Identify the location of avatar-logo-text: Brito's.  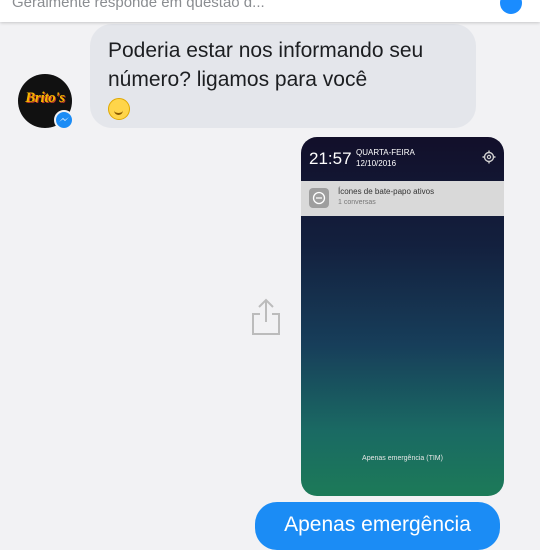
(45, 98).